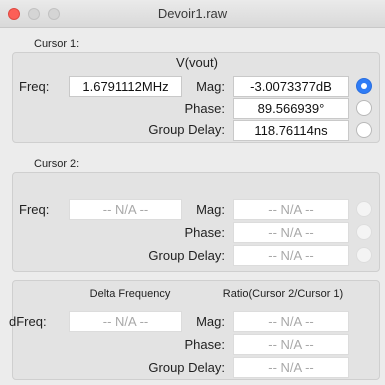  Describe the element at coordinates (291, 130) in the screenshot. I see `cursor1-group-delay-field: 118.76114ns` at that location.